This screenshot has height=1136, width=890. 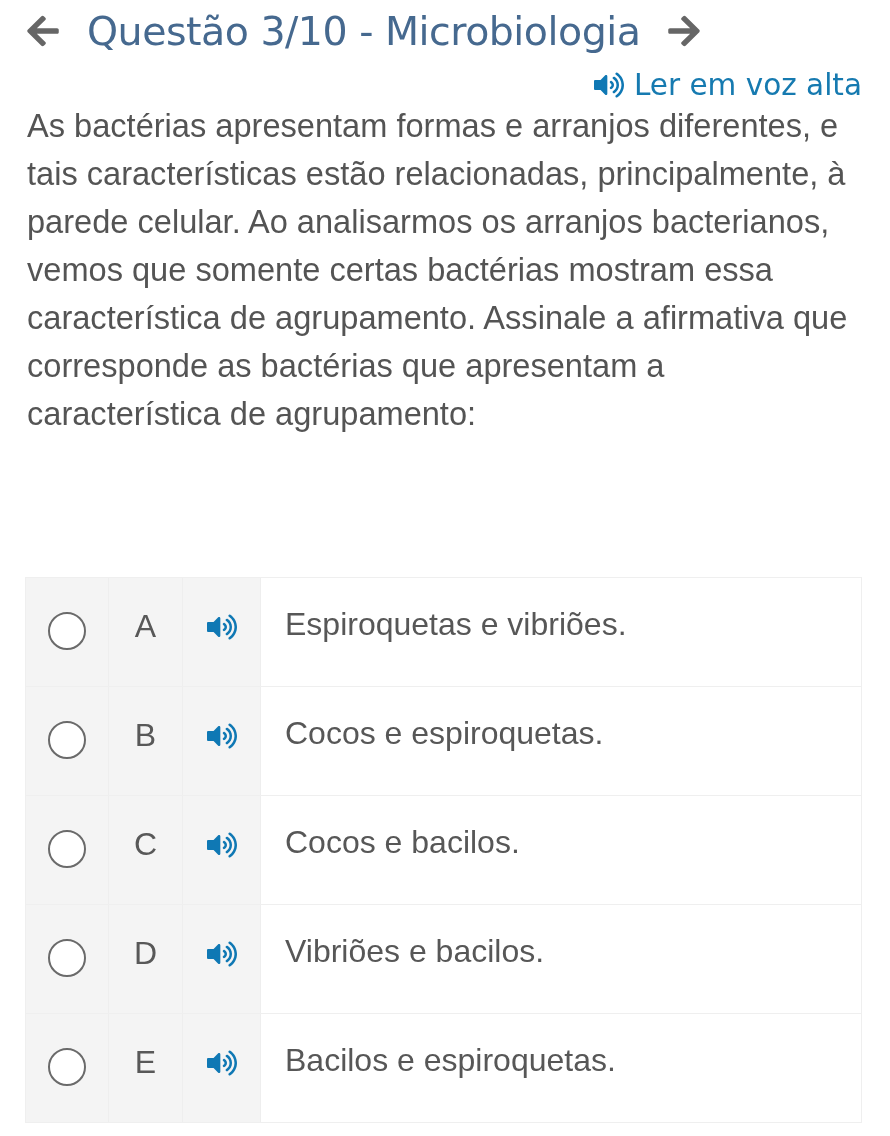 What do you see at coordinates (146, 850) in the screenshot?
I see `option-letter: C` at bounding box center [146, 850].